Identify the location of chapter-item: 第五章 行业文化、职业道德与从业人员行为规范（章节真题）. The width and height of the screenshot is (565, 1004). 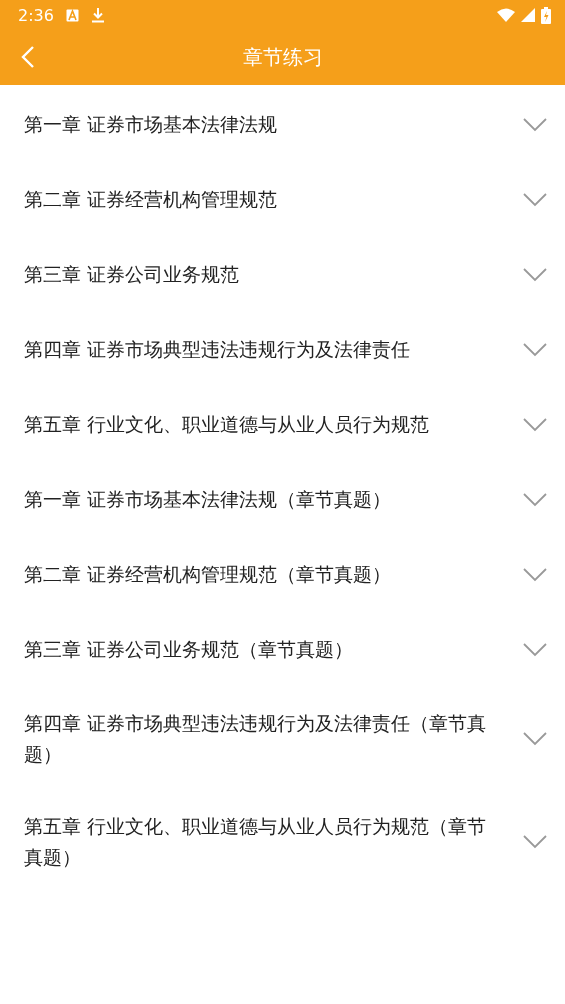
(282, 841).